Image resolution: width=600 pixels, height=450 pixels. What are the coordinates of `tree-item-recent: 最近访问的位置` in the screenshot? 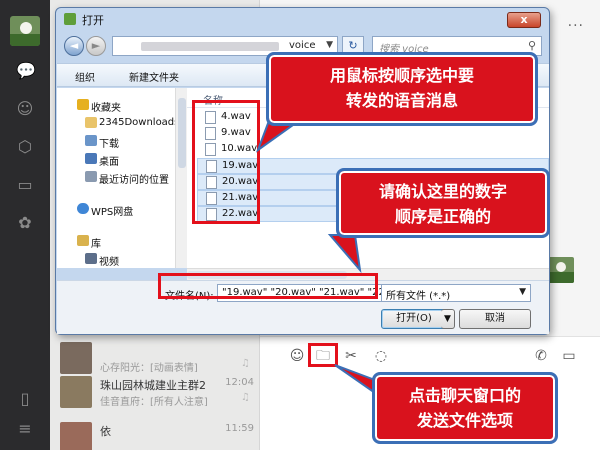 It's located at (117, 177).